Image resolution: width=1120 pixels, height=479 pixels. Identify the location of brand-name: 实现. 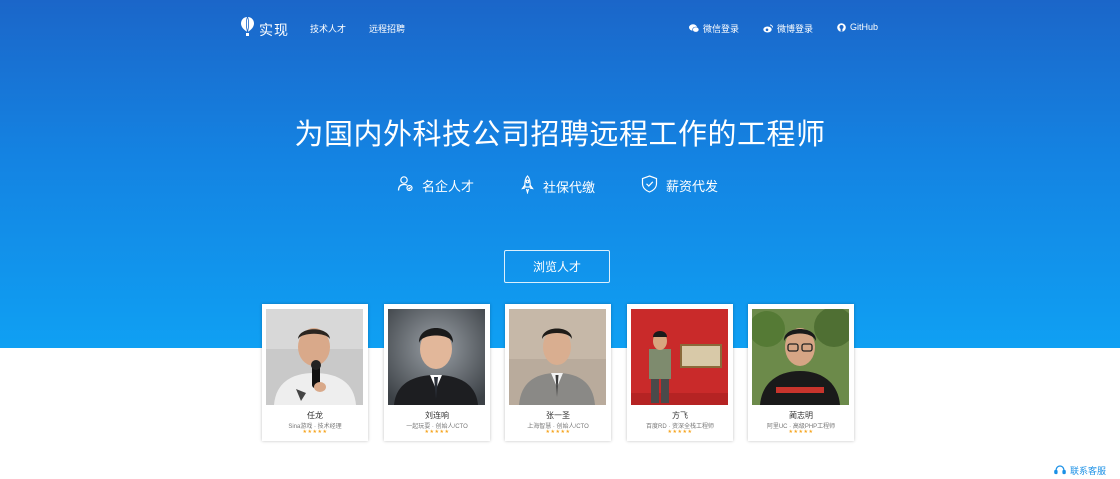
(274, 29).